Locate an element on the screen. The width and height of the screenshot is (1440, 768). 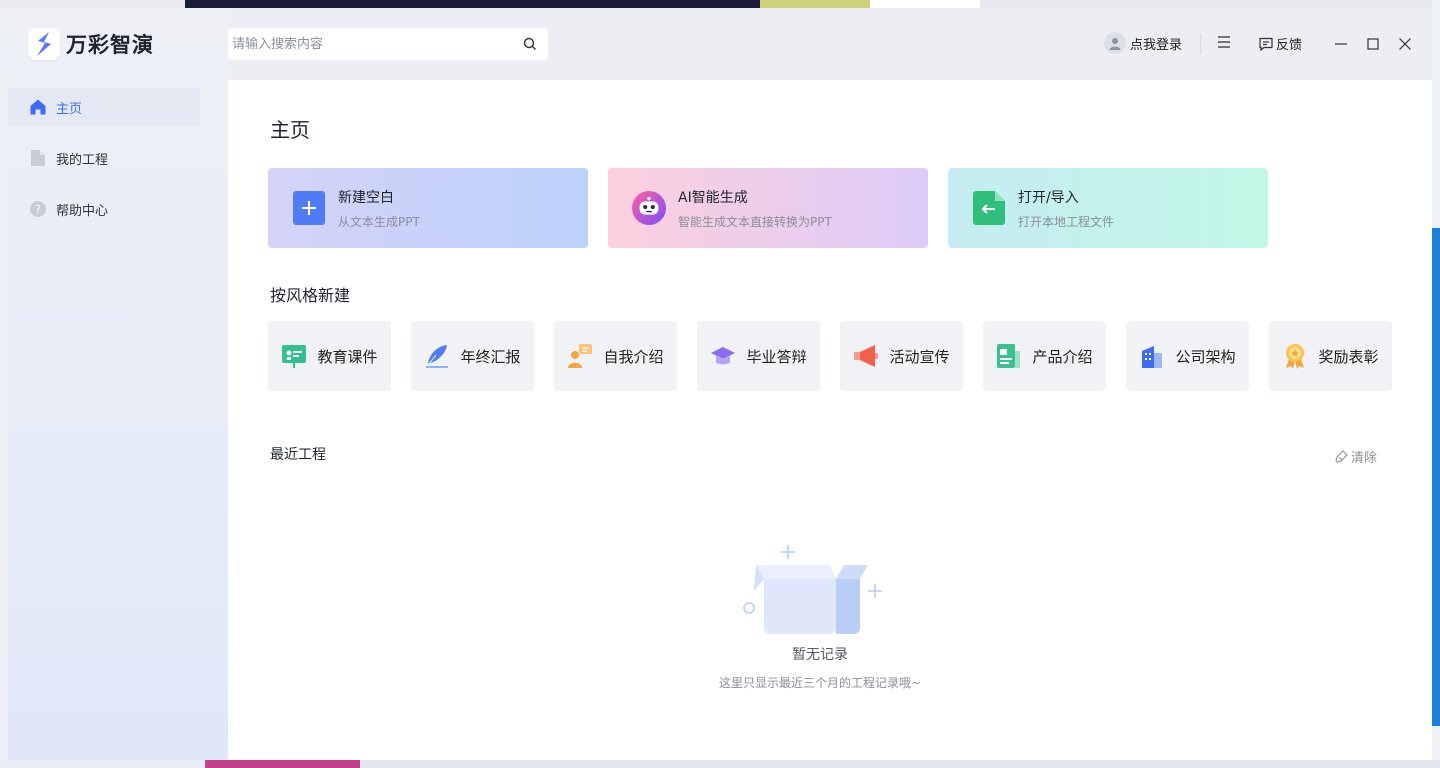
award-medal-icon is located at coordinates (1295, 356).